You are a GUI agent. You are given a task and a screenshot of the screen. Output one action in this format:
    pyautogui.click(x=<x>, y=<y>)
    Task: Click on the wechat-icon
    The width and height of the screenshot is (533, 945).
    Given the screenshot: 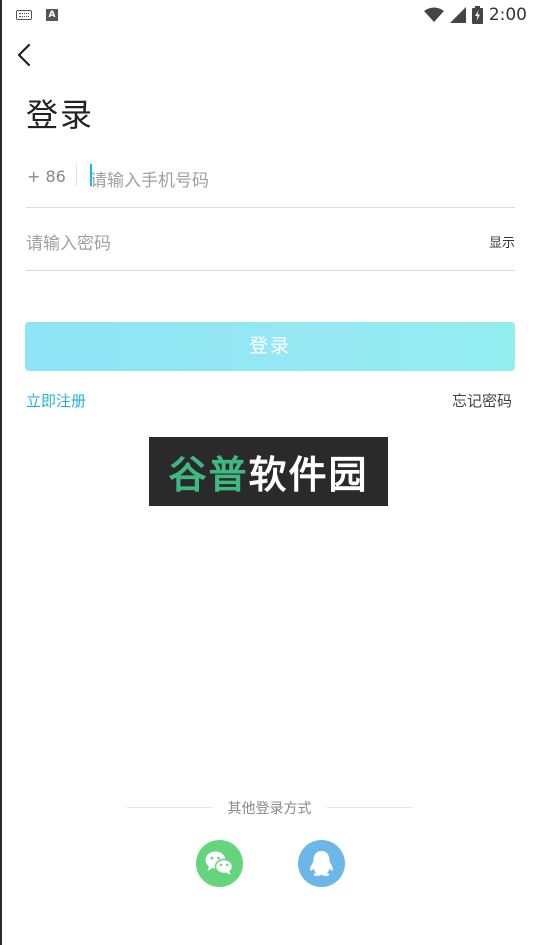 What is the action you would take?
    pyautogui.click(x=219, y=863)
    